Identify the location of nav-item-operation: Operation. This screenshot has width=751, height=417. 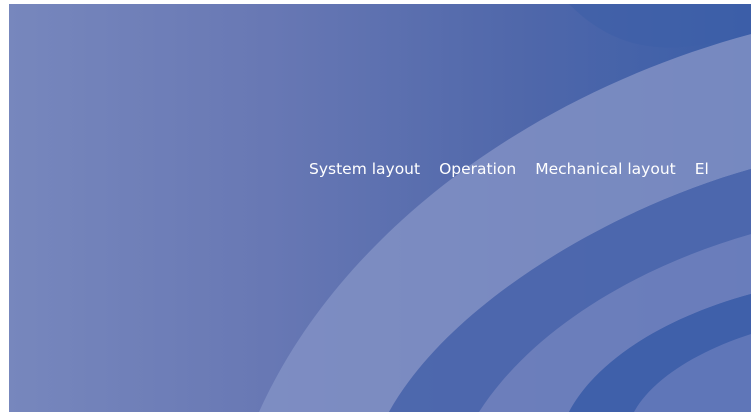
(477, 169).